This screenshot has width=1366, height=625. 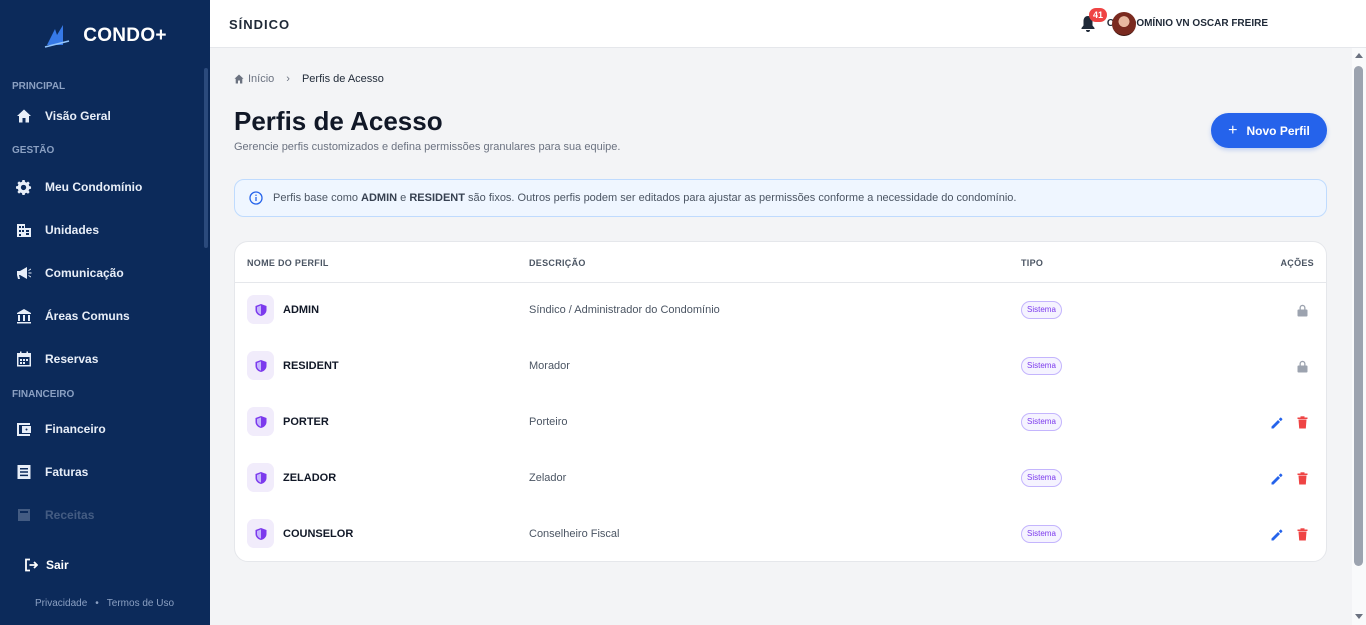 I want to click on sidebar-item-unidades: Unidades, so click(x=102, y=229).